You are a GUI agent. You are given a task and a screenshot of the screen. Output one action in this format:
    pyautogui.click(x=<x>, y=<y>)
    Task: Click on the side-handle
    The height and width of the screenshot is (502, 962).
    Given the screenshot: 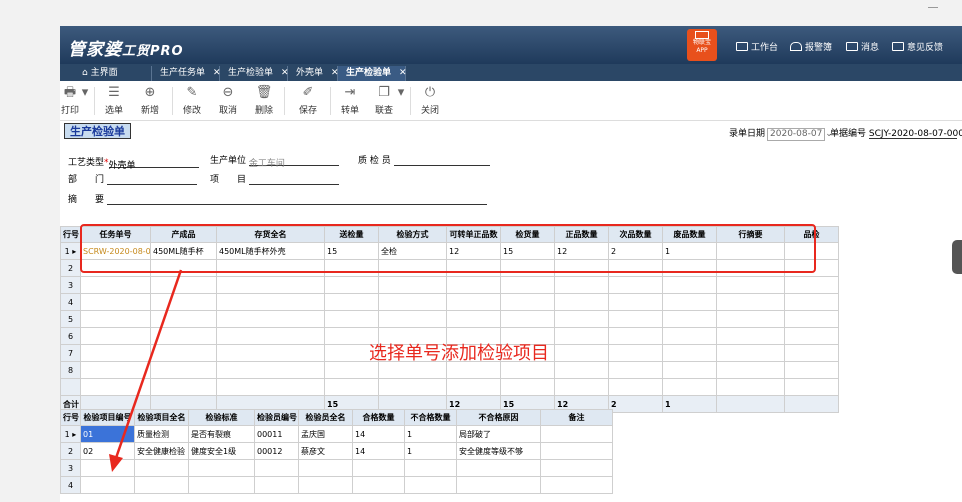 What is the action you would take?
    pyautogui.click(x=957, y=257)
    